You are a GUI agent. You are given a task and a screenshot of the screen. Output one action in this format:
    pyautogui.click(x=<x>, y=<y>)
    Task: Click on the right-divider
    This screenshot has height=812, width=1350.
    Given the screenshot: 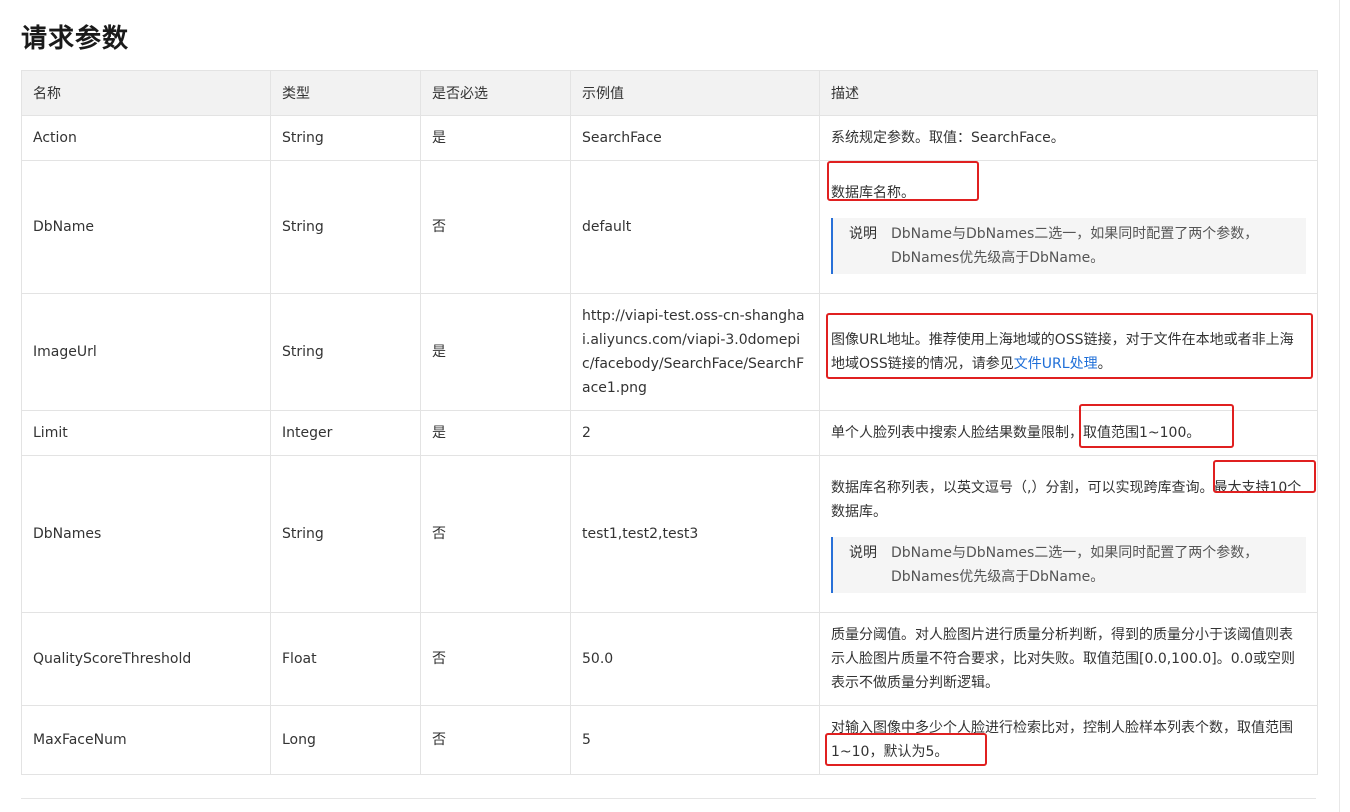 What is the action you would take?
    pyautogui.click(x=1339, y=406)
    